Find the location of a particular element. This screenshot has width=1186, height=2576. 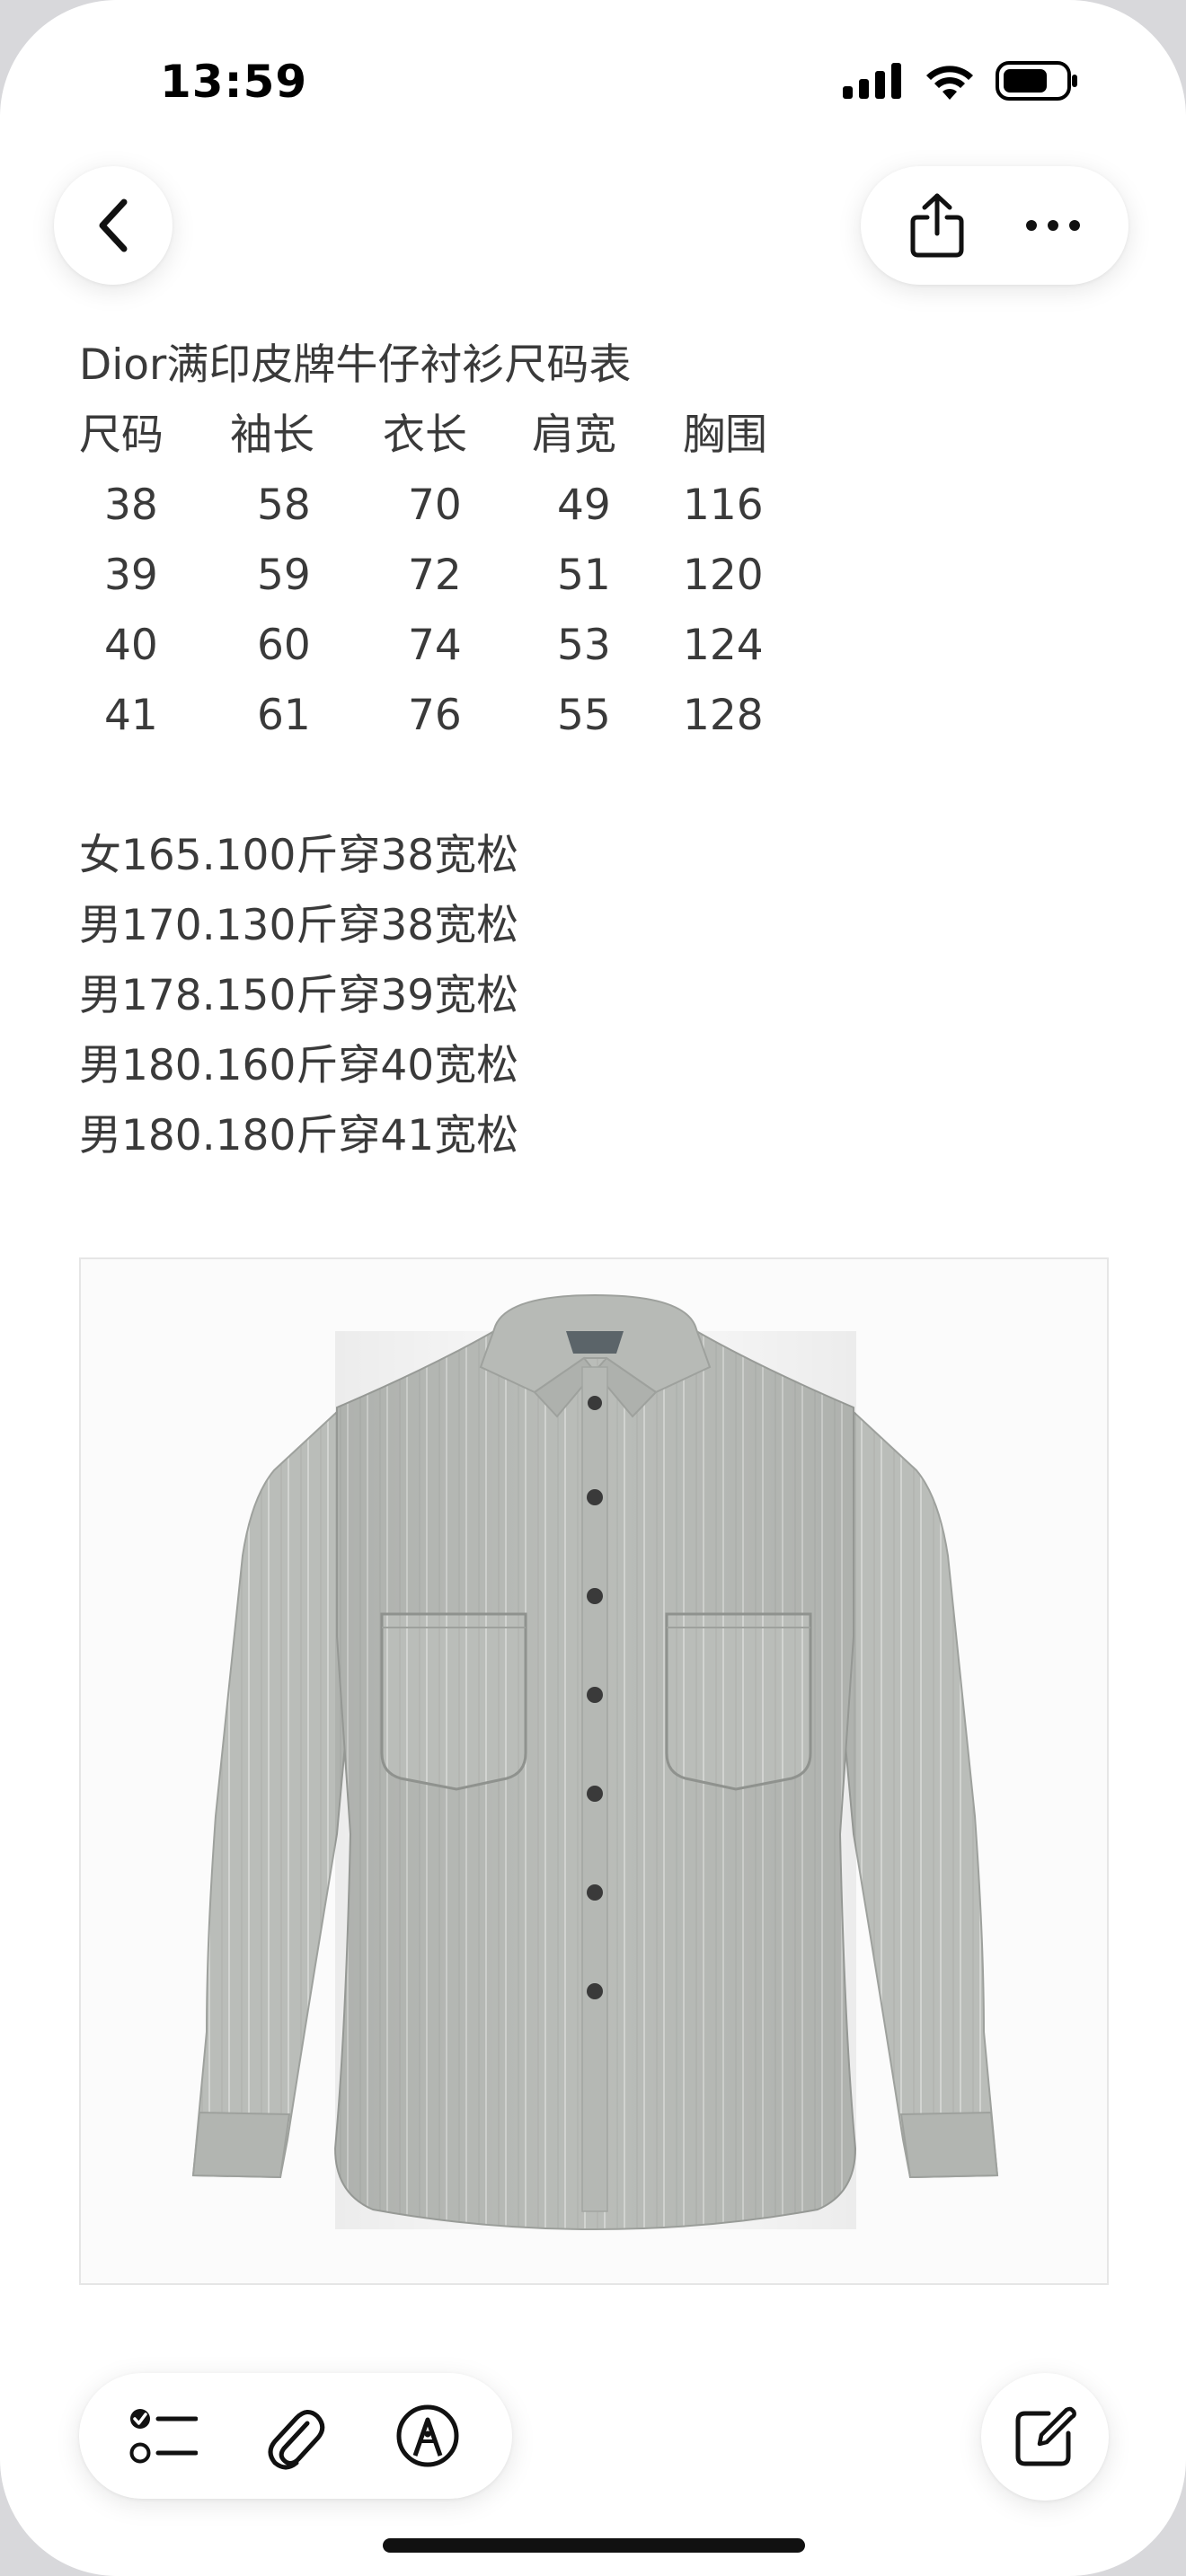

attachment-button is located at coordinates (295, 2435).